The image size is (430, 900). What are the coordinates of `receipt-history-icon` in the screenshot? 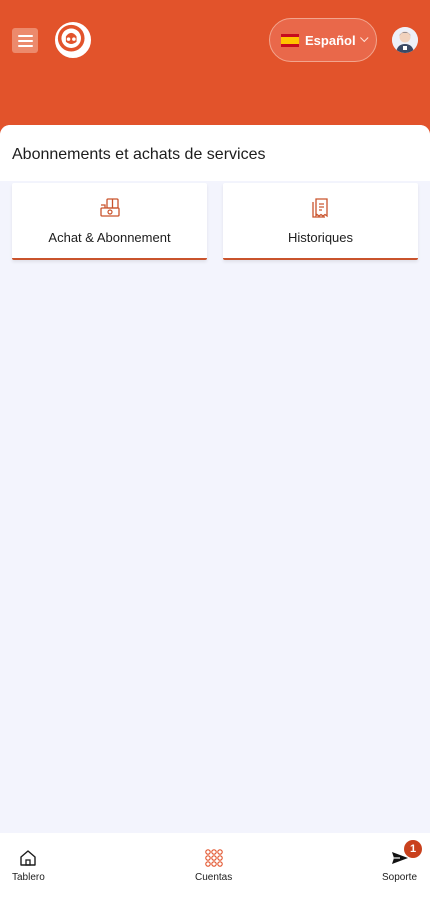 It's located at (319, 208).